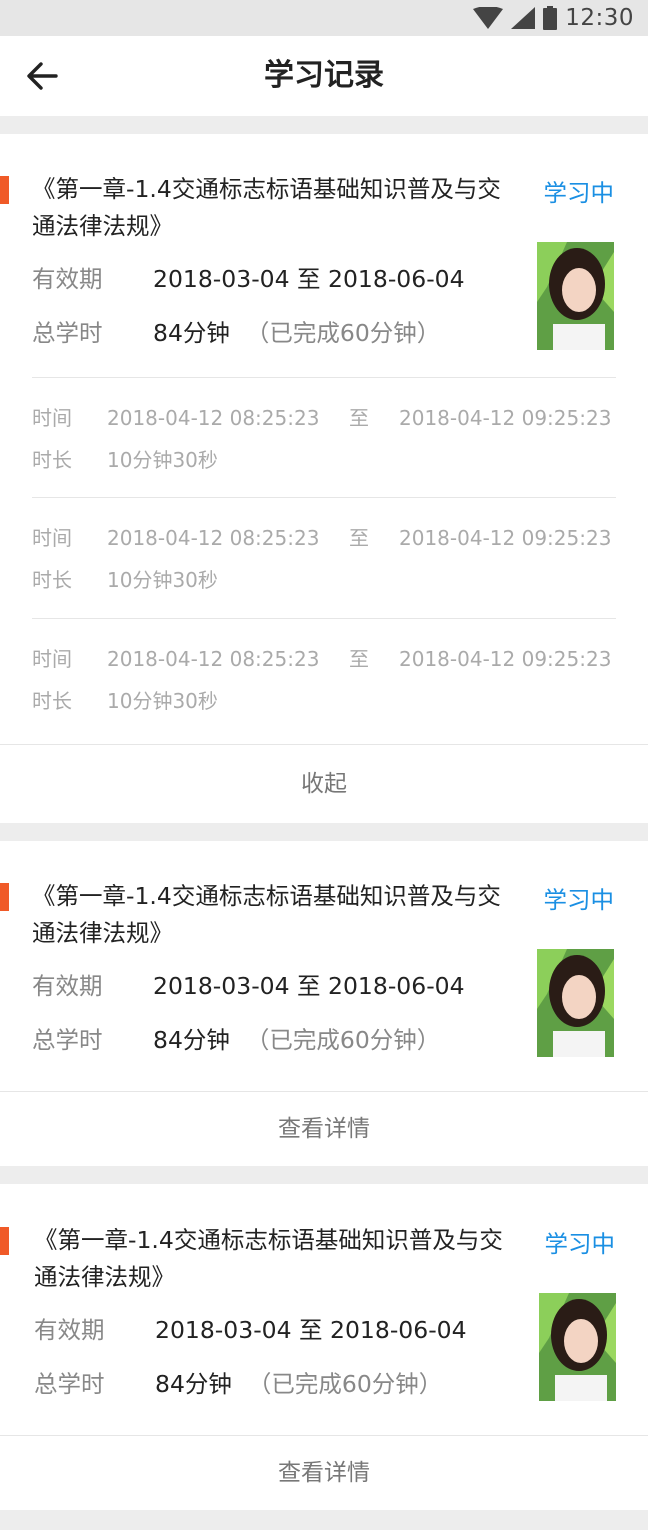  I want to click on collapse-button: 收起, so click(324, 784).